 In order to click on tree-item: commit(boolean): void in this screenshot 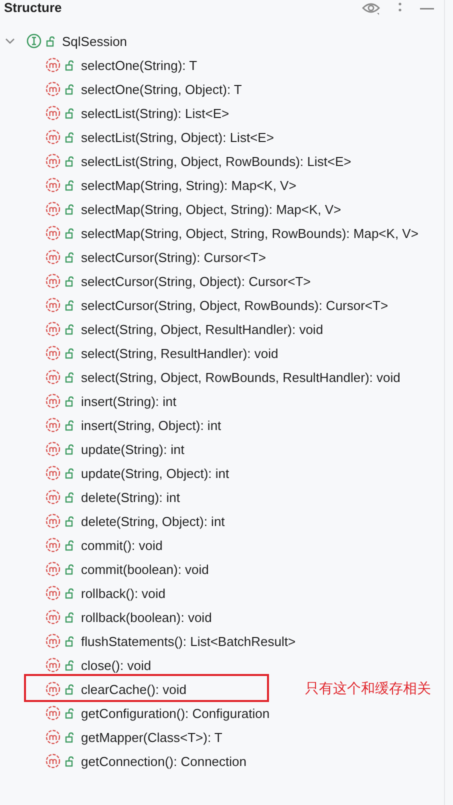, I will do `click(145, 569)`.